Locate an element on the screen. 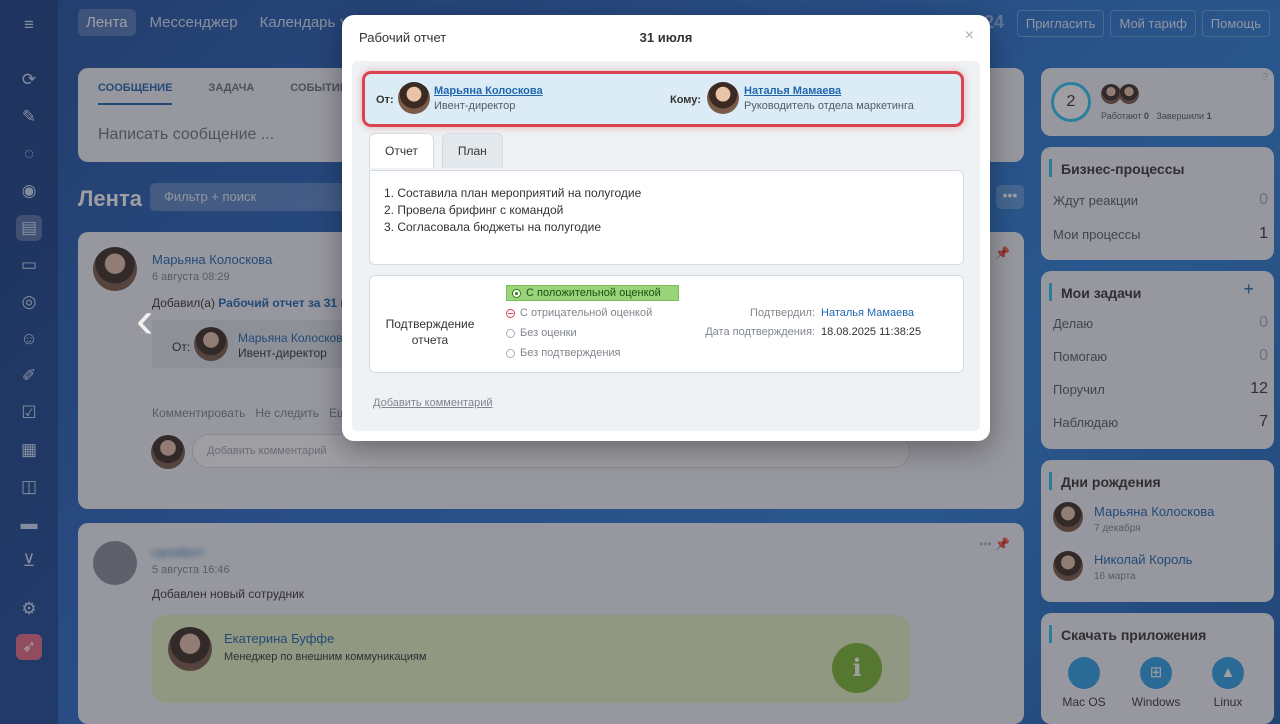  confirmed-by-name: Наталья Мамаева is located at coordinates (867, 313).